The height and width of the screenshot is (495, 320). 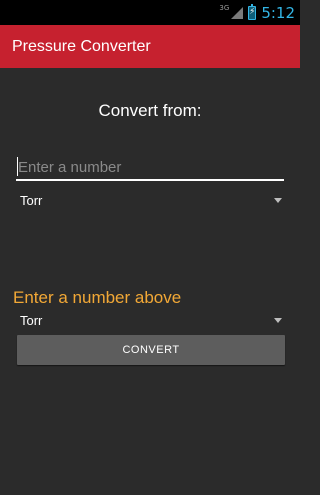 What do you see at coordinates (81, 46) in the screenshot?
I see `app-title: Pressure Converter` at bounding box center [81, 46].